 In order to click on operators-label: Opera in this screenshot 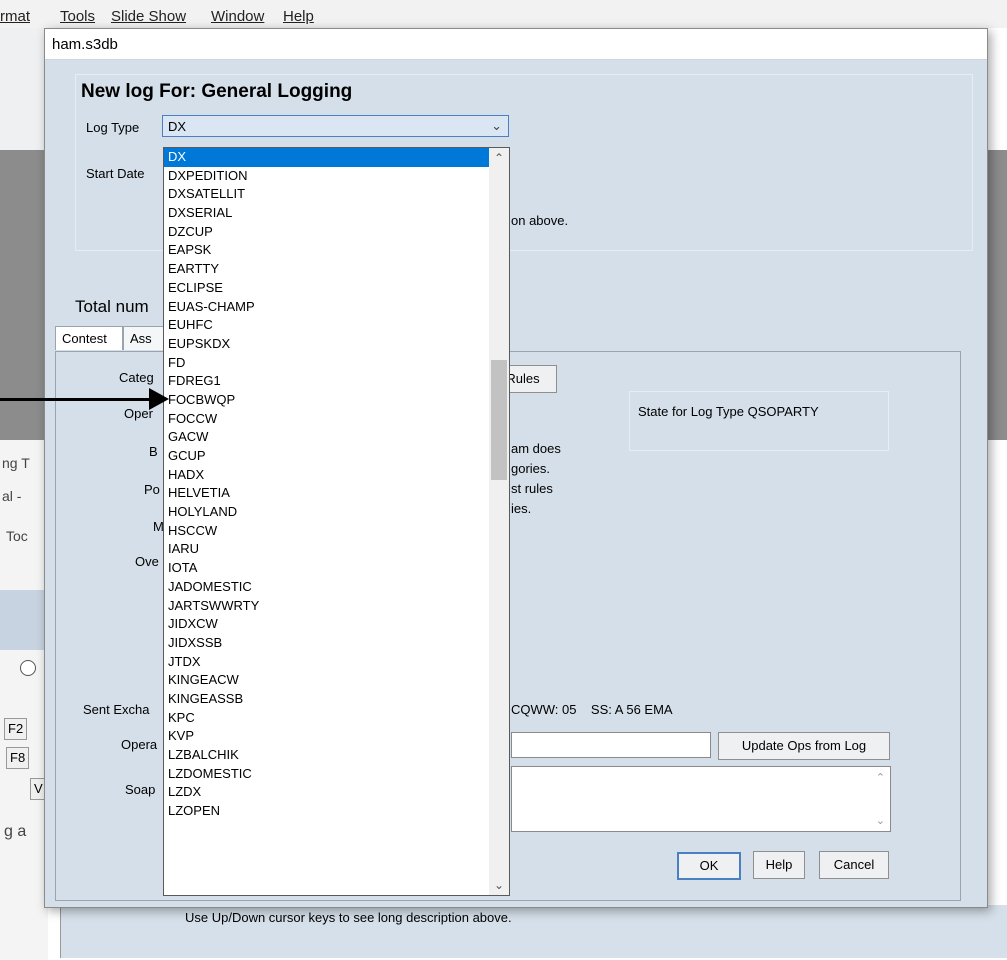, I will do `click(139, 744)`.